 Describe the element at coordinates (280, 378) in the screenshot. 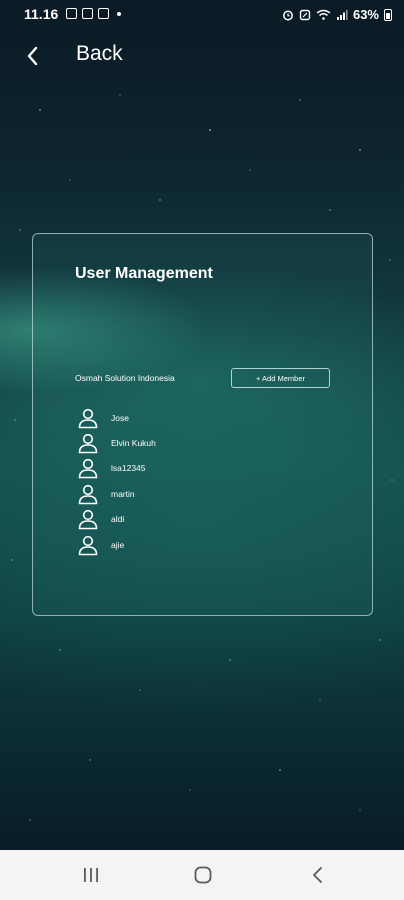

I see `add-member-button: + Add Member` at that location.